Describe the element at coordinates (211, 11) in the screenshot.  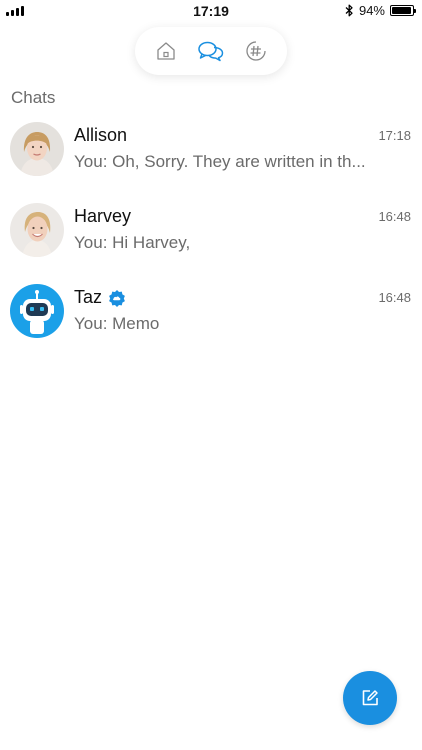
I see `status-bar: 17:19 94%` at that location.